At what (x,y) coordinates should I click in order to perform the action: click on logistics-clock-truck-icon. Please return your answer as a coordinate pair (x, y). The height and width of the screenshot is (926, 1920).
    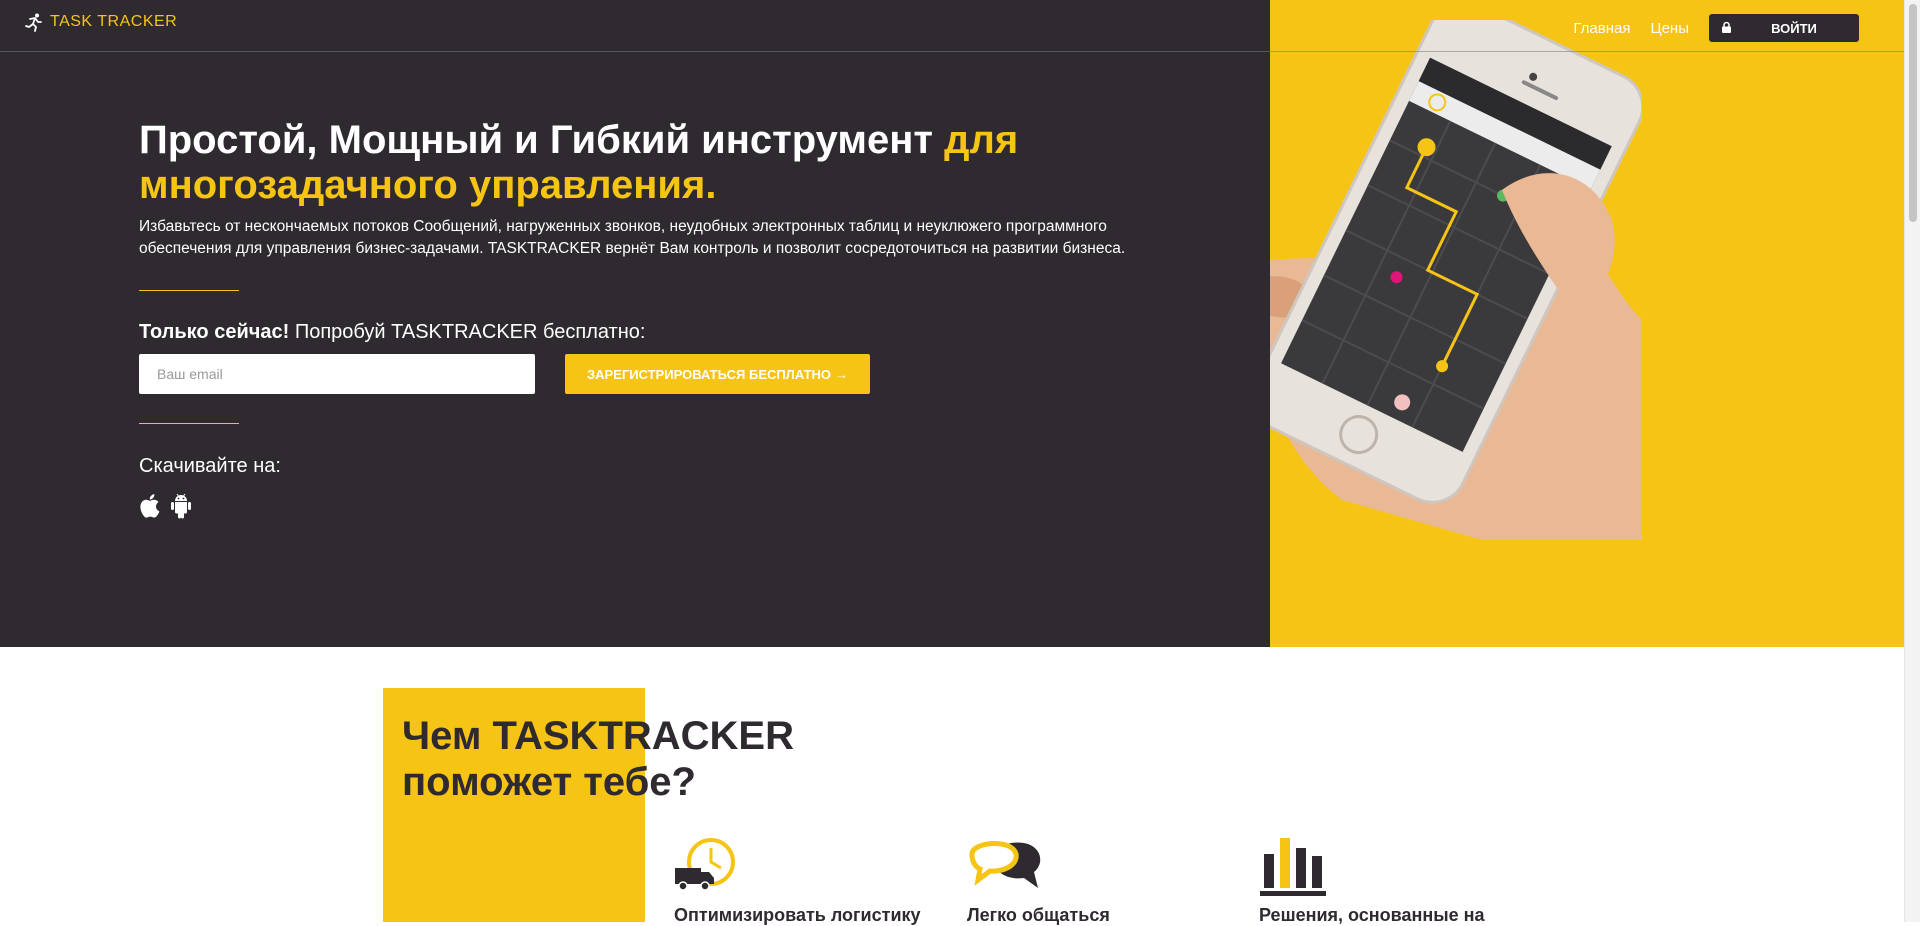
    Looking at the image, I should click on (705, 864).